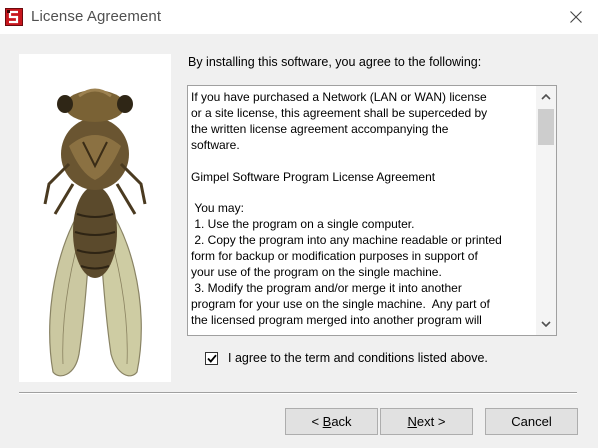 This screenshot has width=598, height=448. What do you see at coordinates (327, 421) in the screenshot?
I see `back-button-accel: B` at bounding box center [327, 421].